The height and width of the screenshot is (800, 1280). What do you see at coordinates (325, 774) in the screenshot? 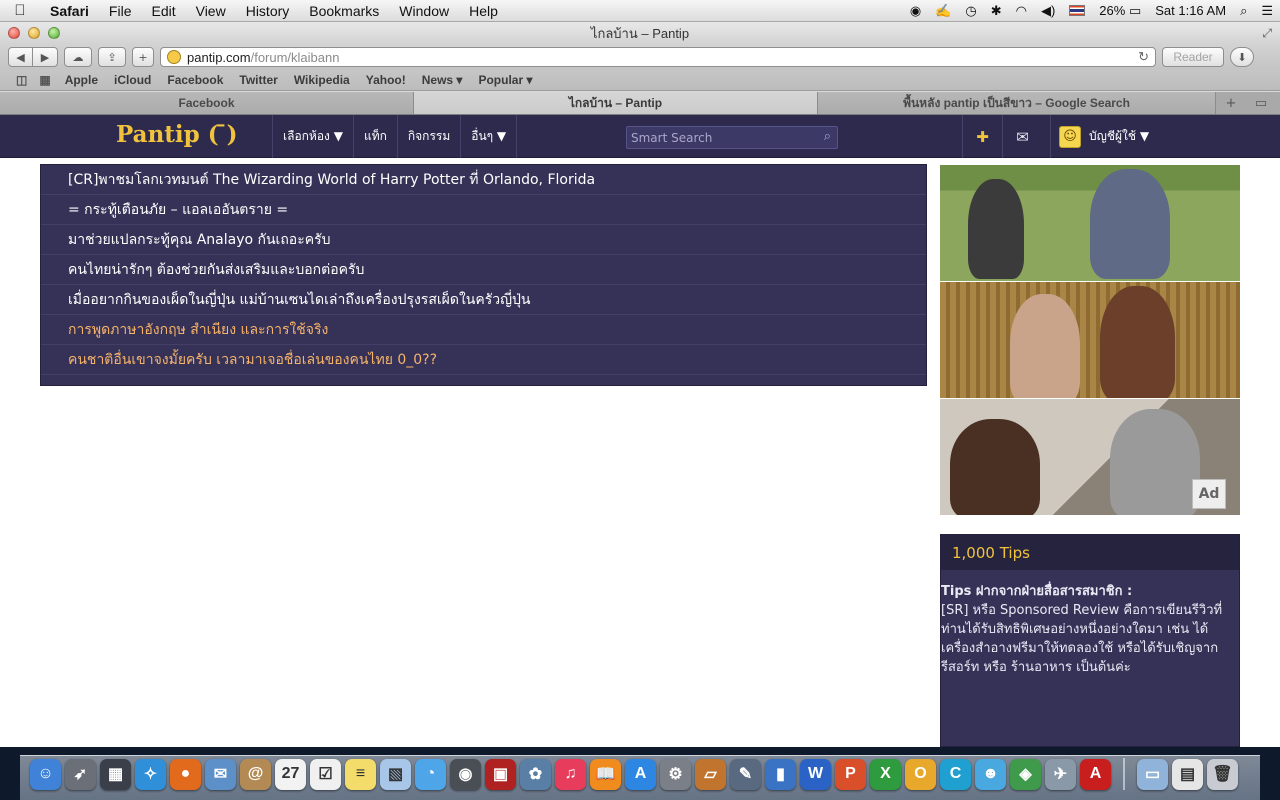
I see `reminders-icon: ☑` at bounding box center [325, 774].